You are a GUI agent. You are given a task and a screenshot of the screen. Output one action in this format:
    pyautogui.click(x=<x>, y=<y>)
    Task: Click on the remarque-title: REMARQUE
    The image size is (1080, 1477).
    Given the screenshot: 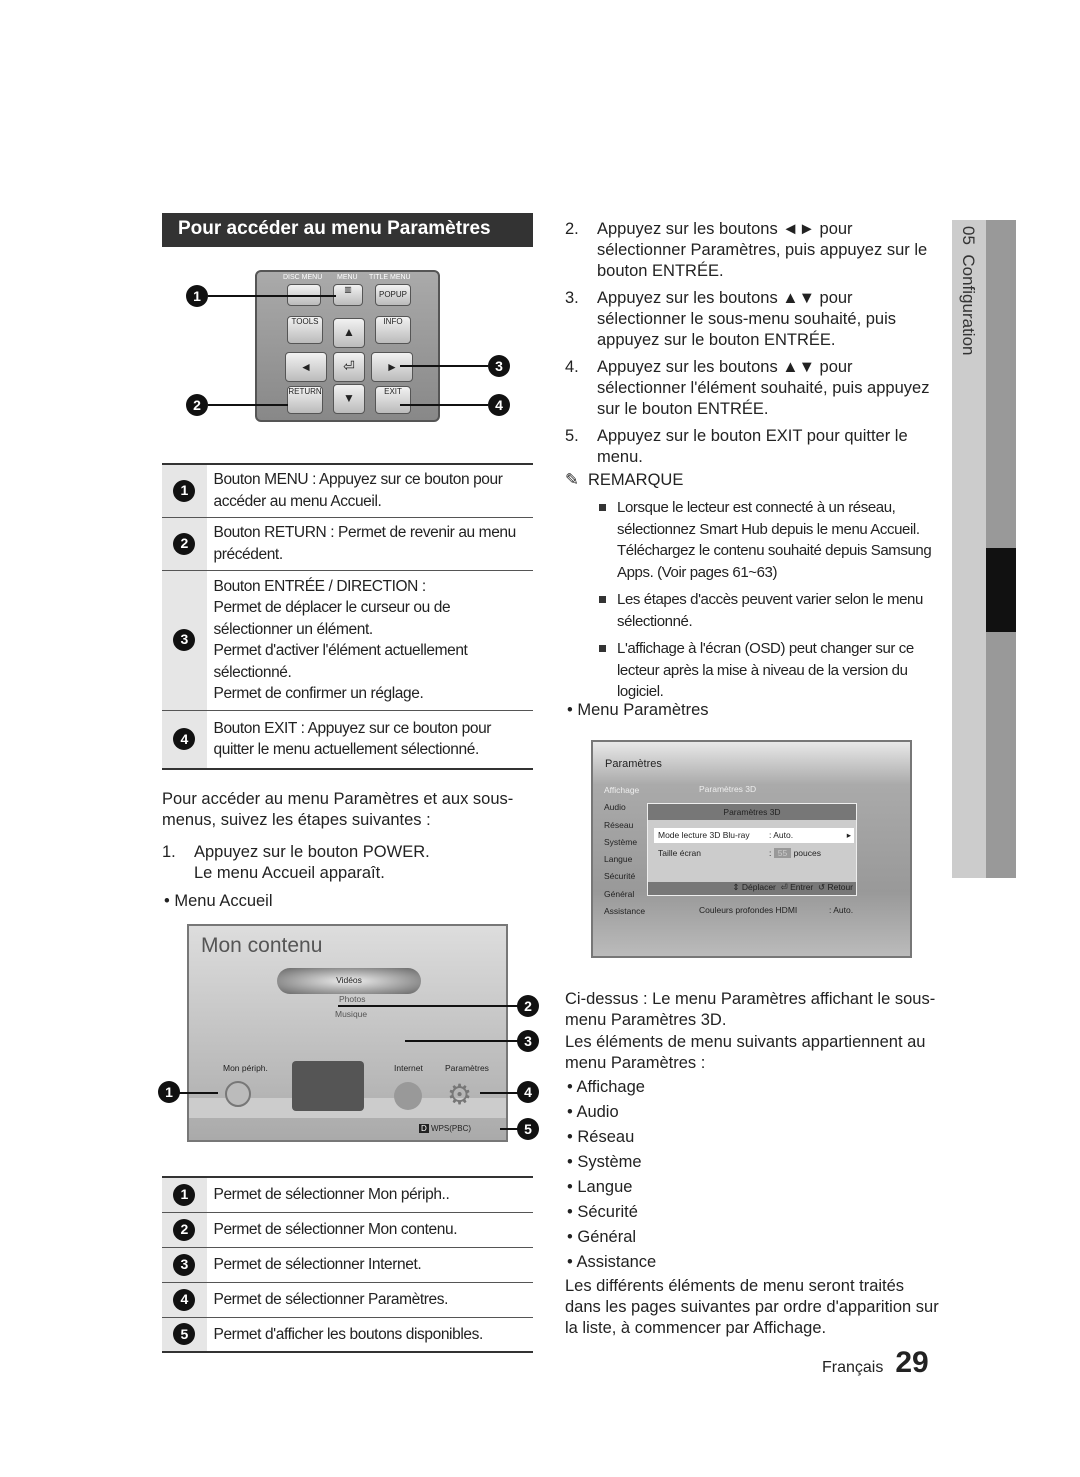 What is the action you would take?
    pyautogui.click(x=636, y=480)
    